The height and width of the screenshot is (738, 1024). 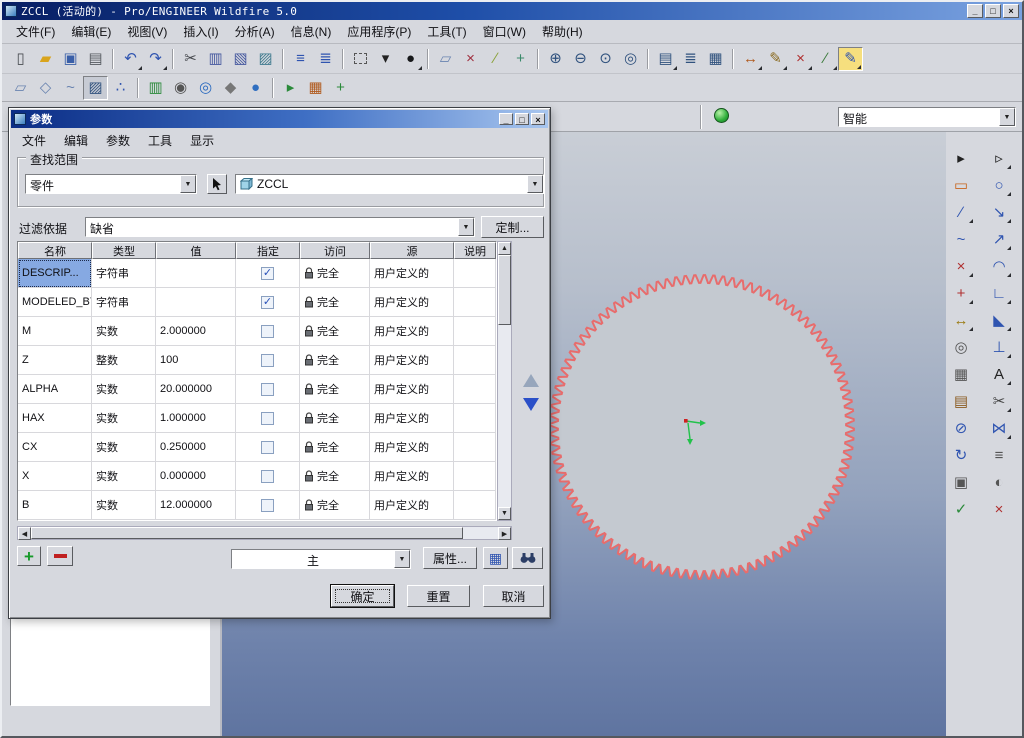 I want to click on param-name-cell: HAX, so click(x=55, y=418).